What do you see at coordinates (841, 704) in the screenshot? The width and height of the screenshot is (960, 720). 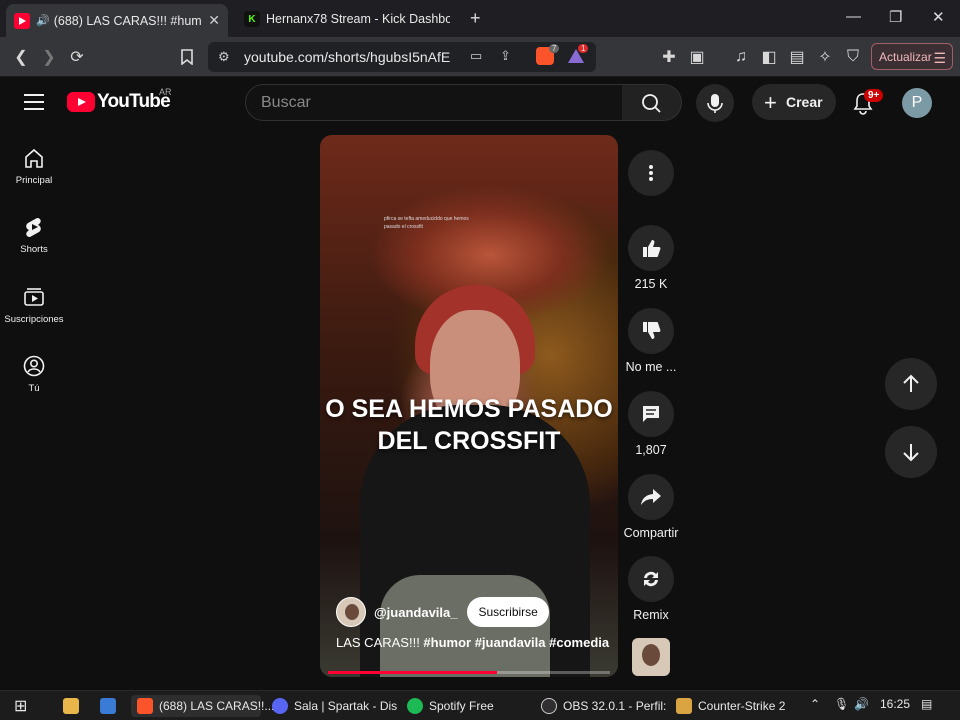 I see `tray-microphone-icon: 🎙` at bounding box center [841, 704].